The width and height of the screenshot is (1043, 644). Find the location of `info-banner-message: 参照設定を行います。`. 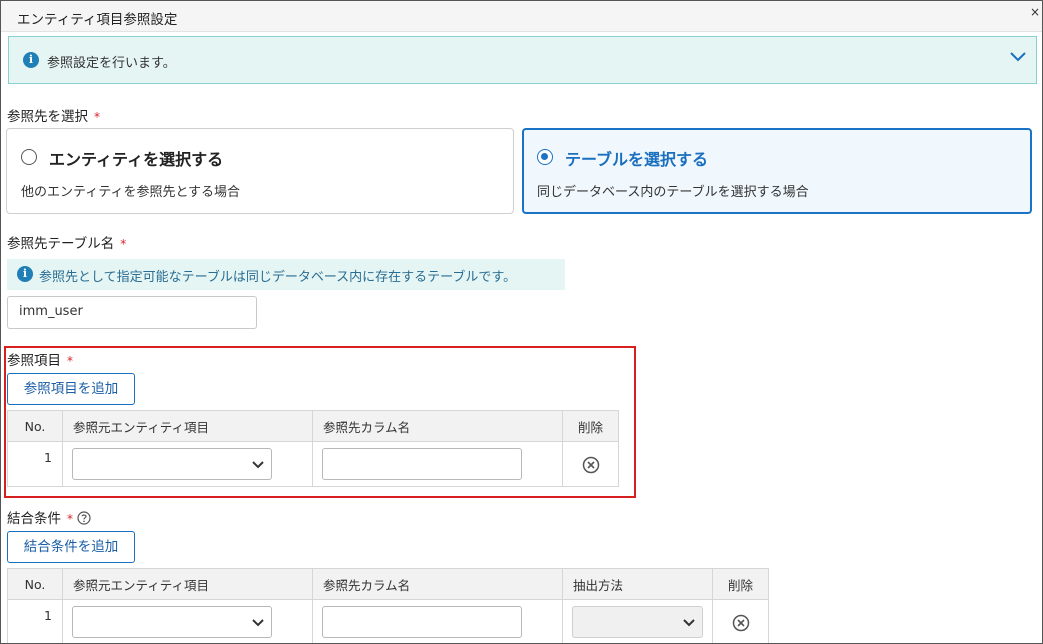

info-banner-message: 参照設定を行います。 is located at coordinates (111, 63).